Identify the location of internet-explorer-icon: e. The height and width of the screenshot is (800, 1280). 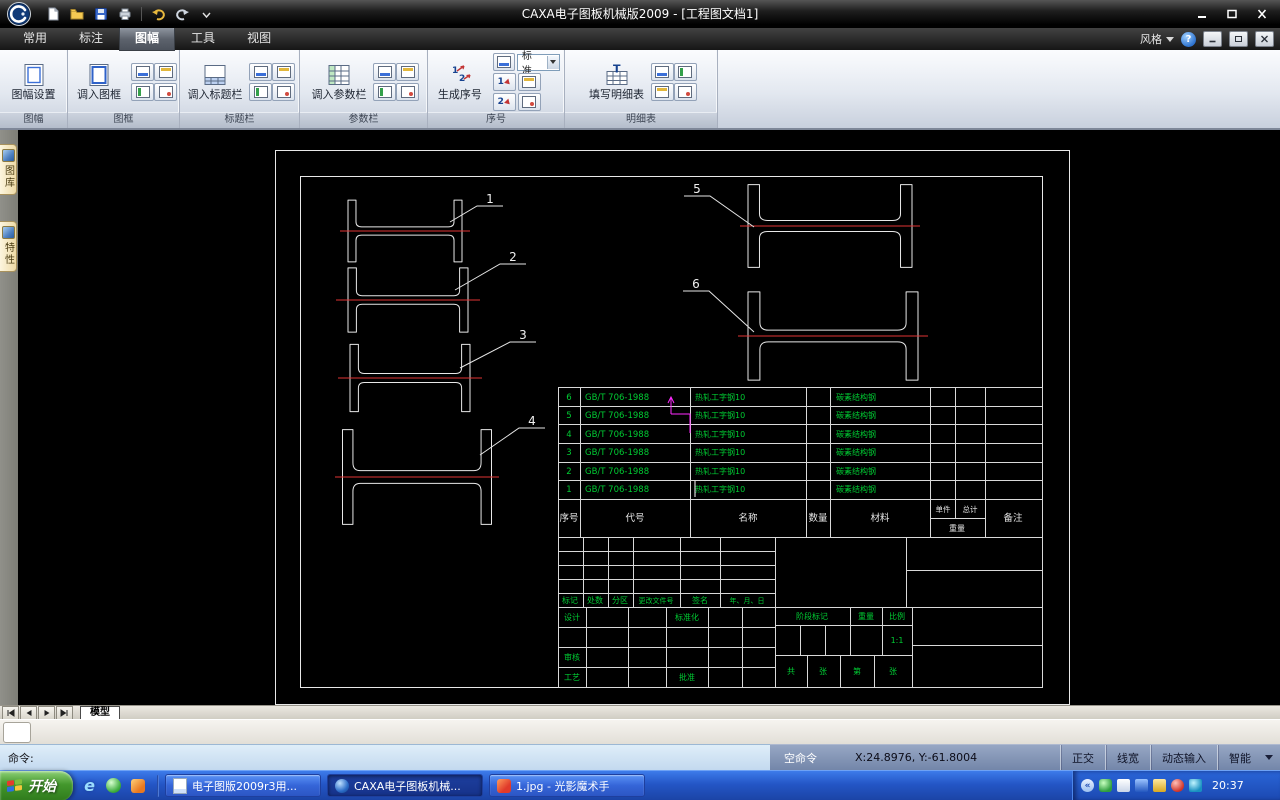
(89, 785).